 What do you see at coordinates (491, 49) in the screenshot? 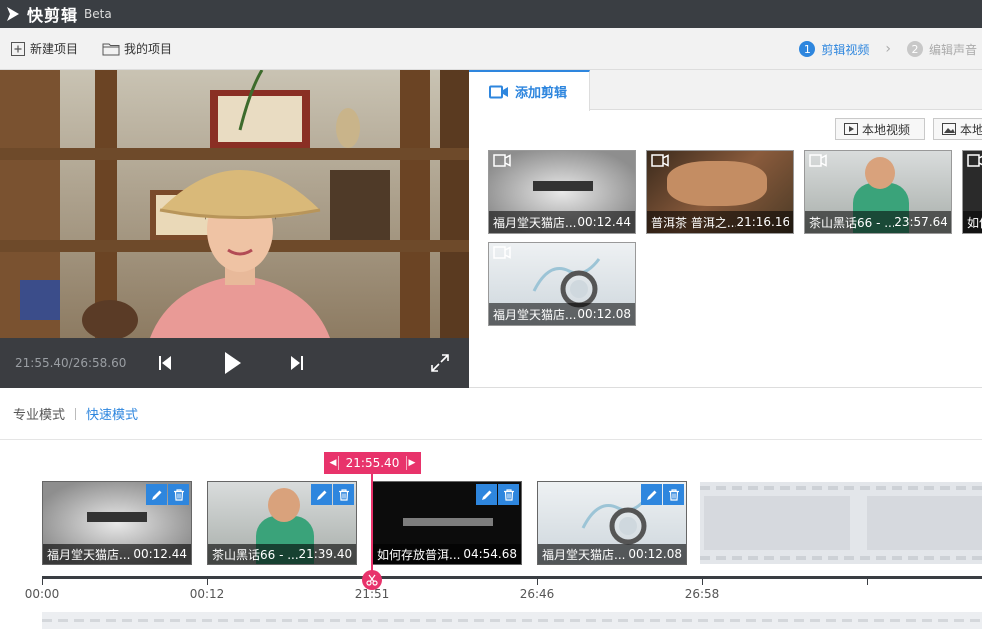
I see `toolbar: 新建项目 我的项目 1 剪辑视频 › 2 编辑声音` at bounding box center [491, 49].